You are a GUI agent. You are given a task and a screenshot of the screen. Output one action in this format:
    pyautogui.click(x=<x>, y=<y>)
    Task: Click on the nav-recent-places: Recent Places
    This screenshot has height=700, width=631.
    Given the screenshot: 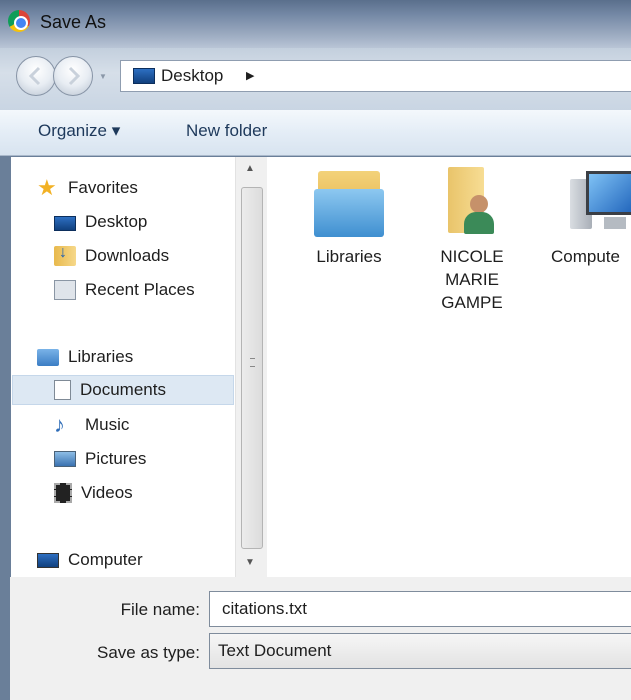 What is the action you would take?
    pyautogui.click(x=124, y=290)
    